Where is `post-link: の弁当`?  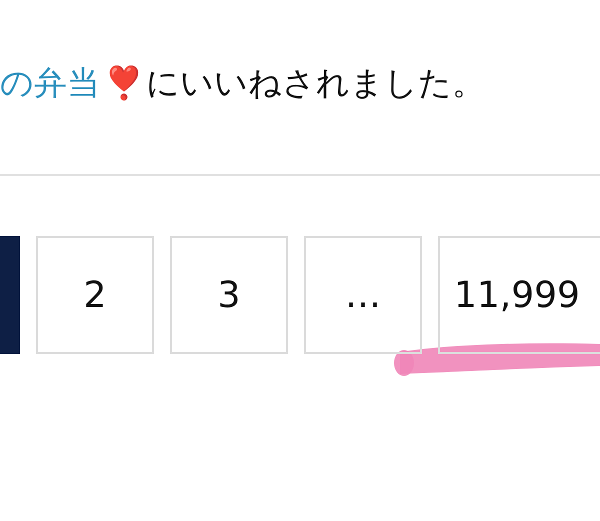 post-link: の弁当 is located at coordinates (50, 83).